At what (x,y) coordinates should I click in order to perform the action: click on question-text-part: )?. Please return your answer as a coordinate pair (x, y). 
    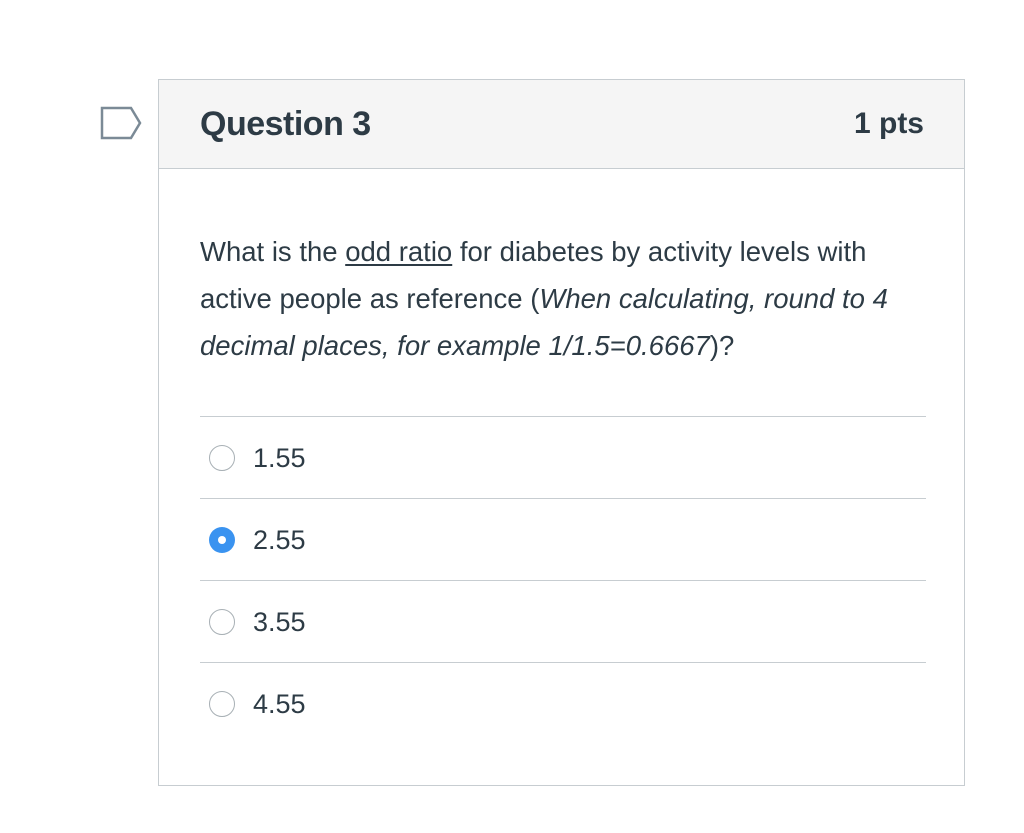
    Looking at the image, I should click on (722, 345).